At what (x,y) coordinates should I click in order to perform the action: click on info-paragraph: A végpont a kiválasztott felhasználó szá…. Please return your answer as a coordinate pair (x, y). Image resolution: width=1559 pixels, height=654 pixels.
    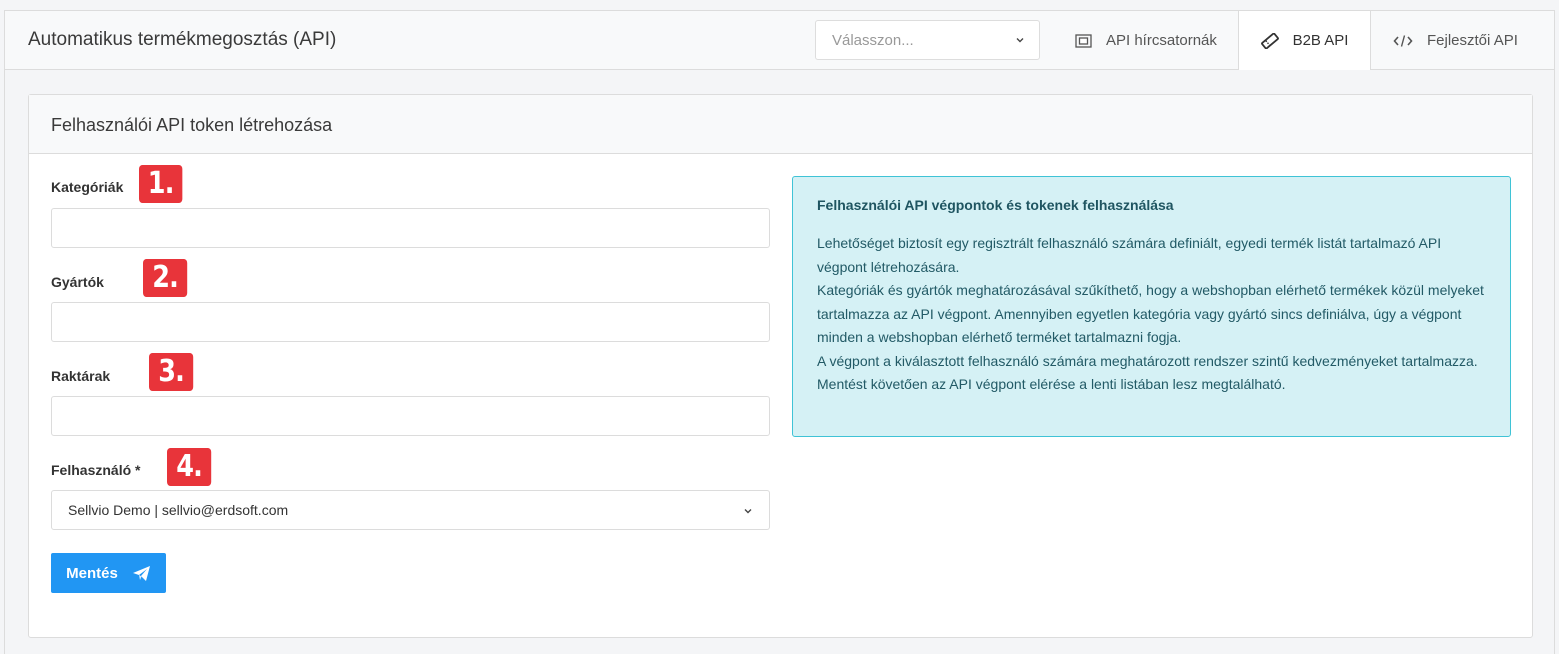
    Looking at the image, I should click on (1147, 360).